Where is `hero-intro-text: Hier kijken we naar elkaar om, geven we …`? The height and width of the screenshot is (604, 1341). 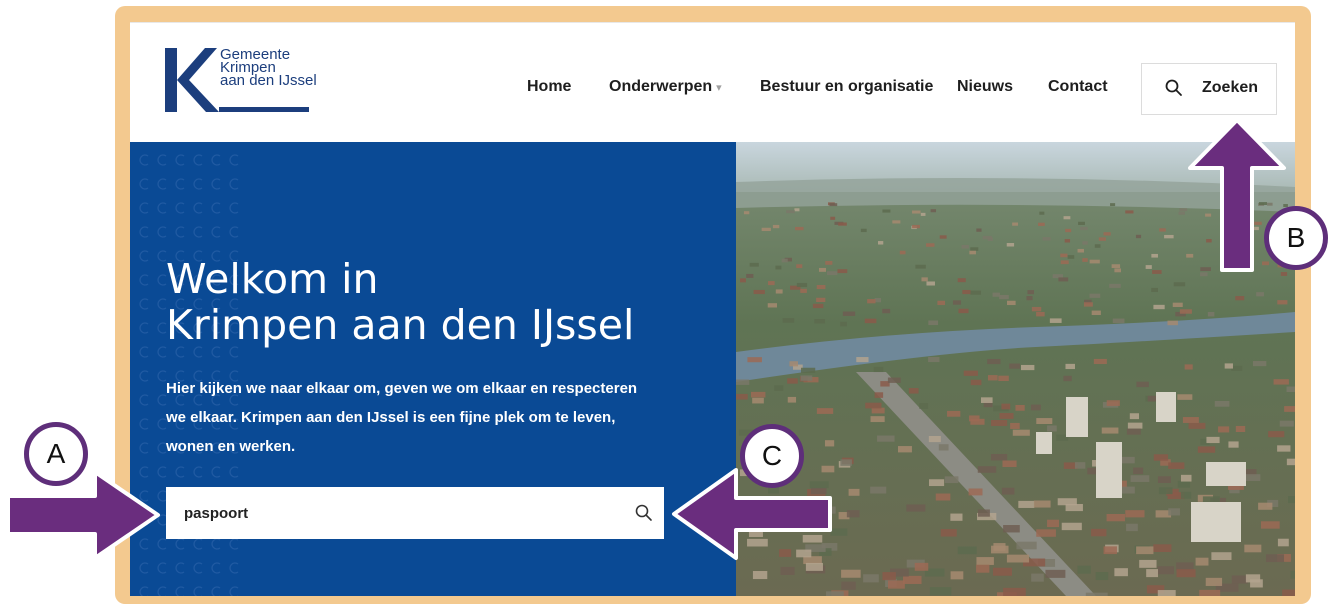 hero-intro-text: Hier kijken we naar elkaar om, geven we … is located at coordinates (402, 417).